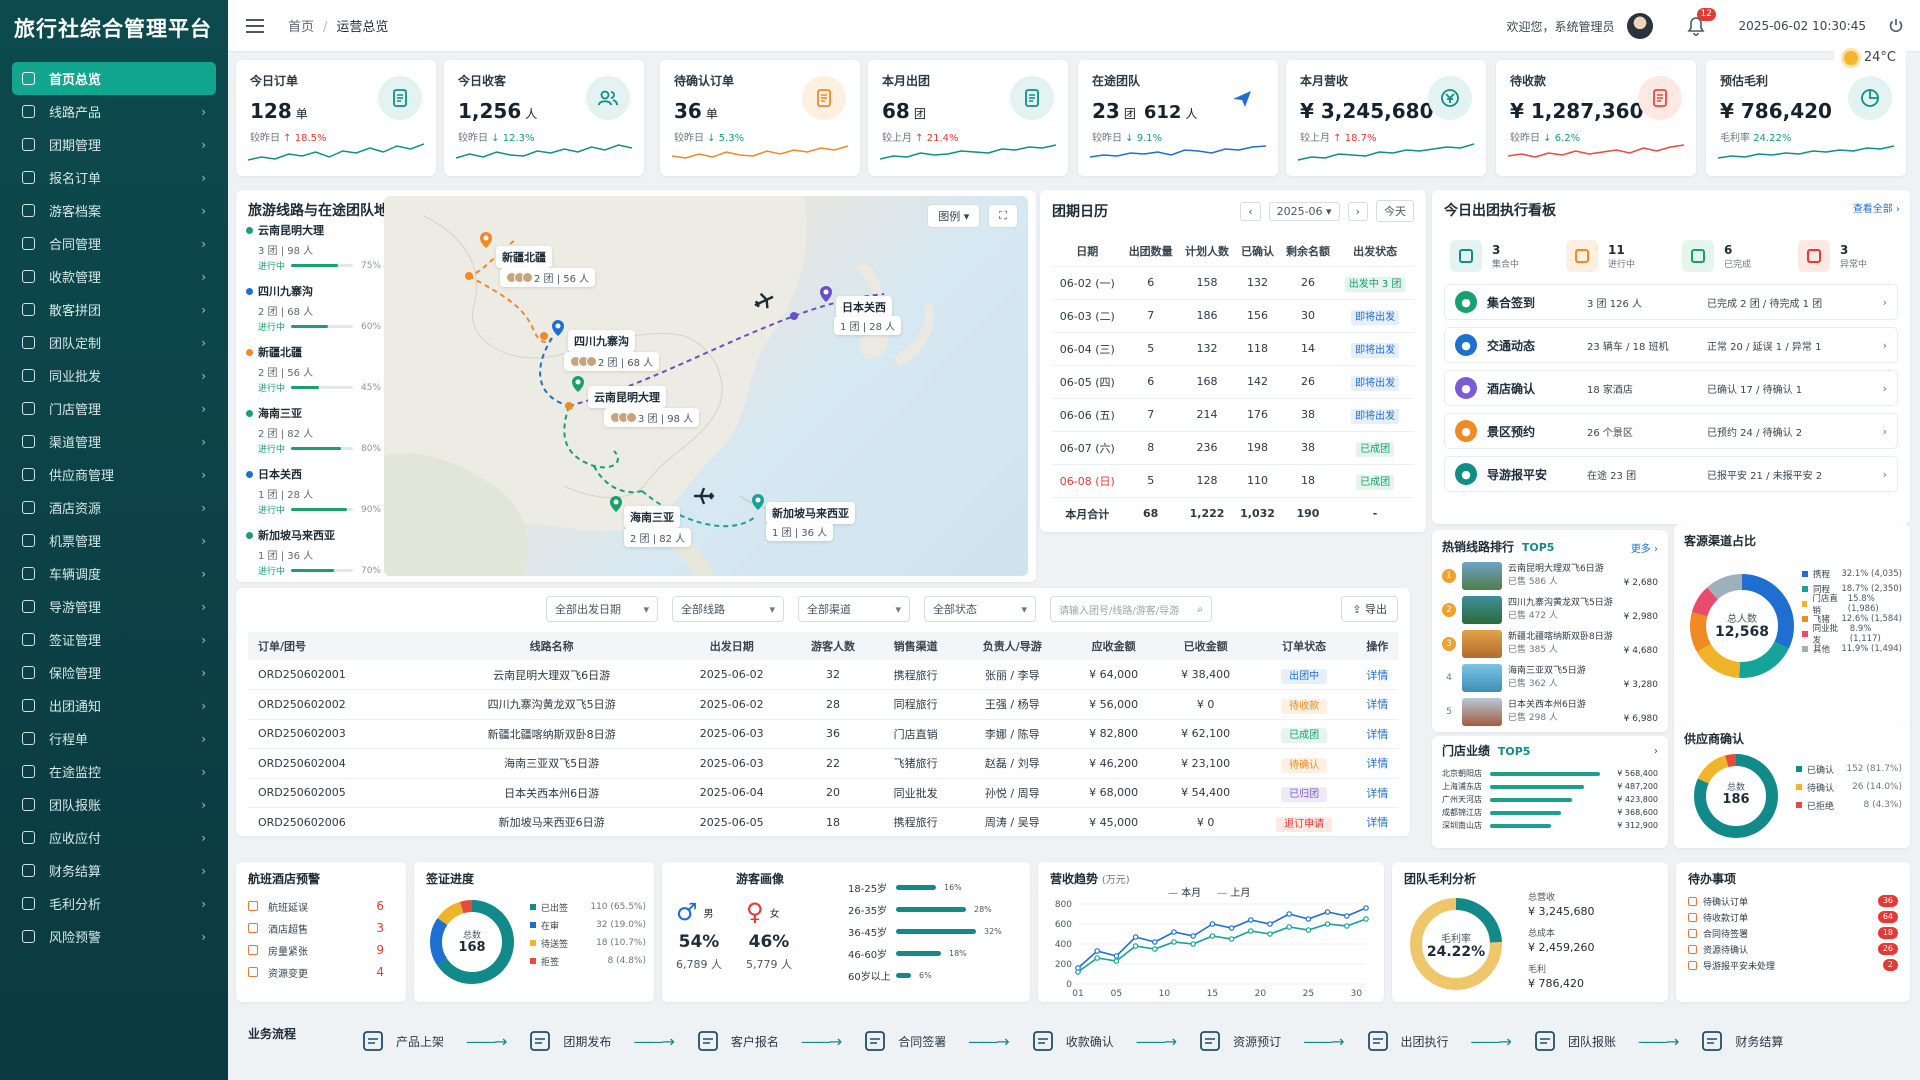 This screenshot has height=1080, width=1920. I want to click on sidebar-item-21: 在途监控 ›, so click(114, 771).